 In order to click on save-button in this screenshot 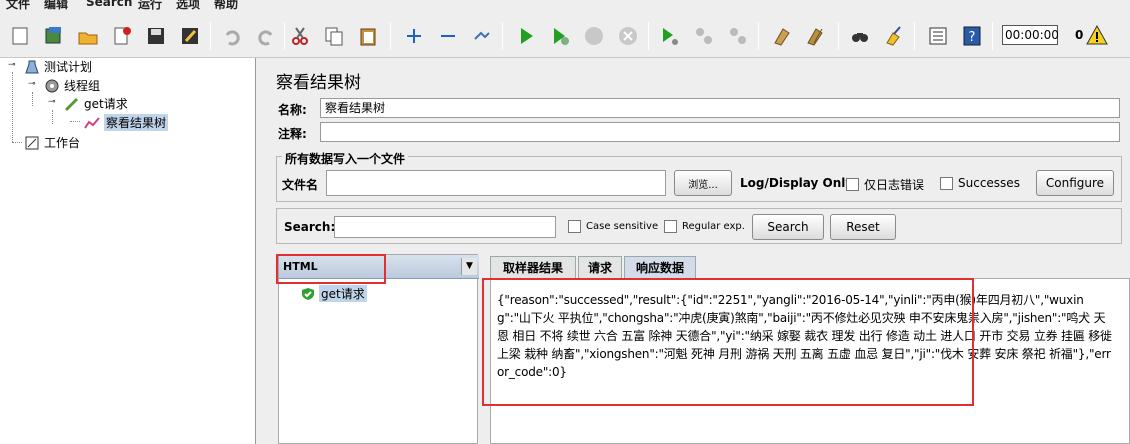, I will do `click(156, 36)`.